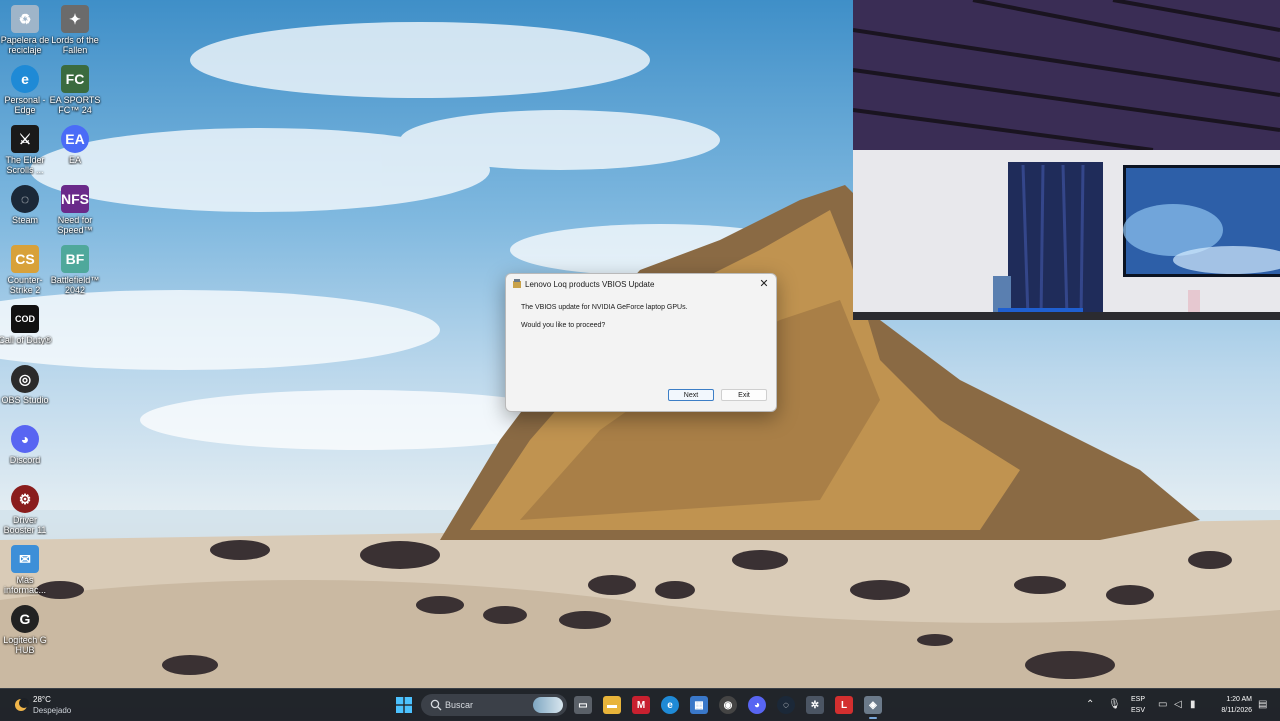  I want to click on desktop-icon-counter-strike: CS Counter-Strike 2, so click(26, 270).